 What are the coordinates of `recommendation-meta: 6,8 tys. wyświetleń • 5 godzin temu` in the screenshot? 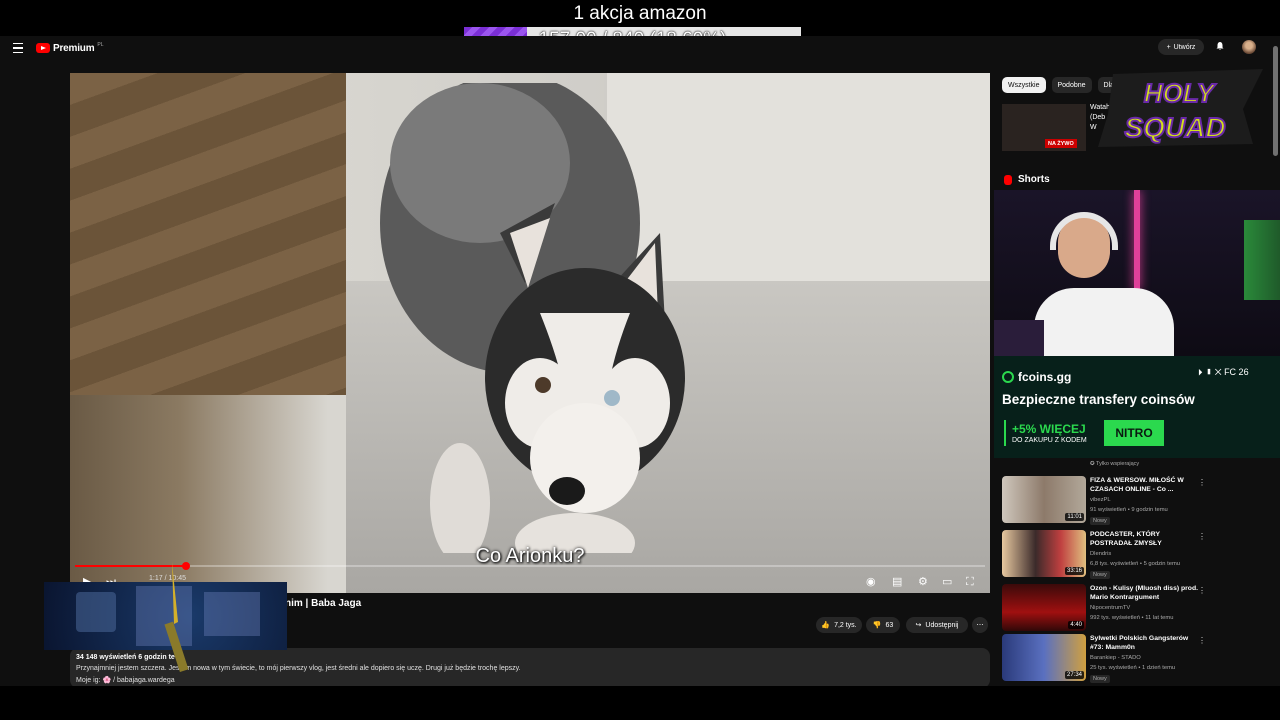 It's located at (1135, 564).